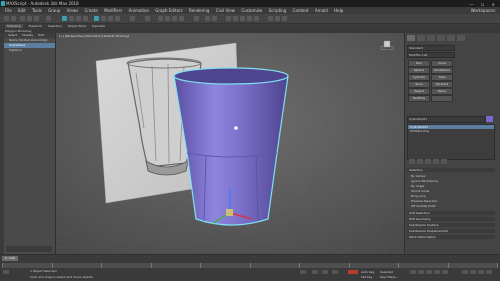 This screenshot has height=281, width=500. Describe the element at coordinates (431, 48) in the screenshot. I see `primitive-category-dropdown: Standard` at that location.